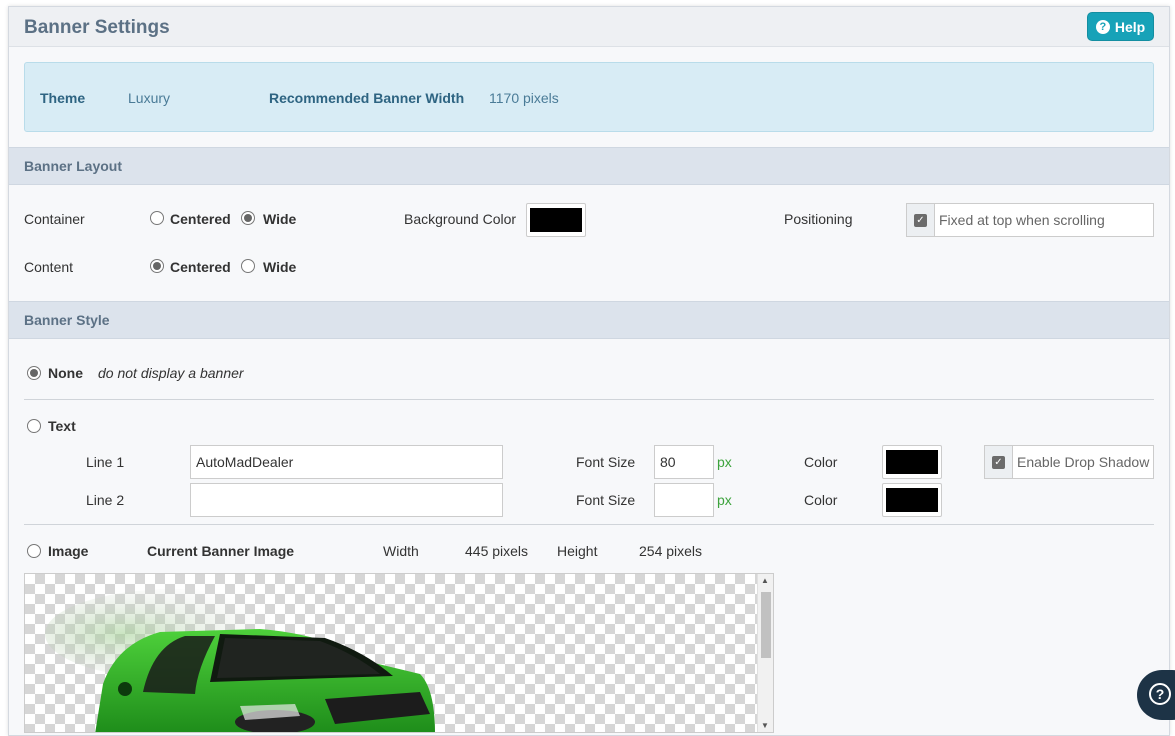 The image size is (1175, 736). Describe the element at coordinates (280, 267) in the screenshot. I see `content-wide-label: Wide` at that location.